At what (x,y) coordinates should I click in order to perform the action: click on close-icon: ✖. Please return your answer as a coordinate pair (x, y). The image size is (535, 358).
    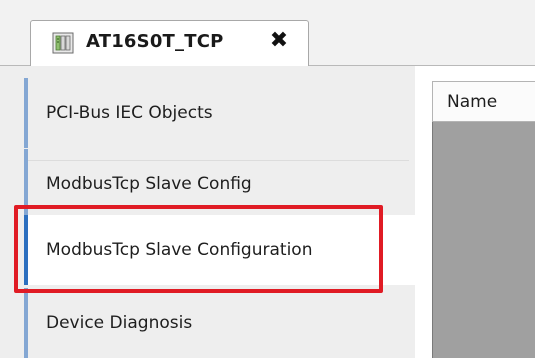
    Looking at the image, I should click on (279, 41).